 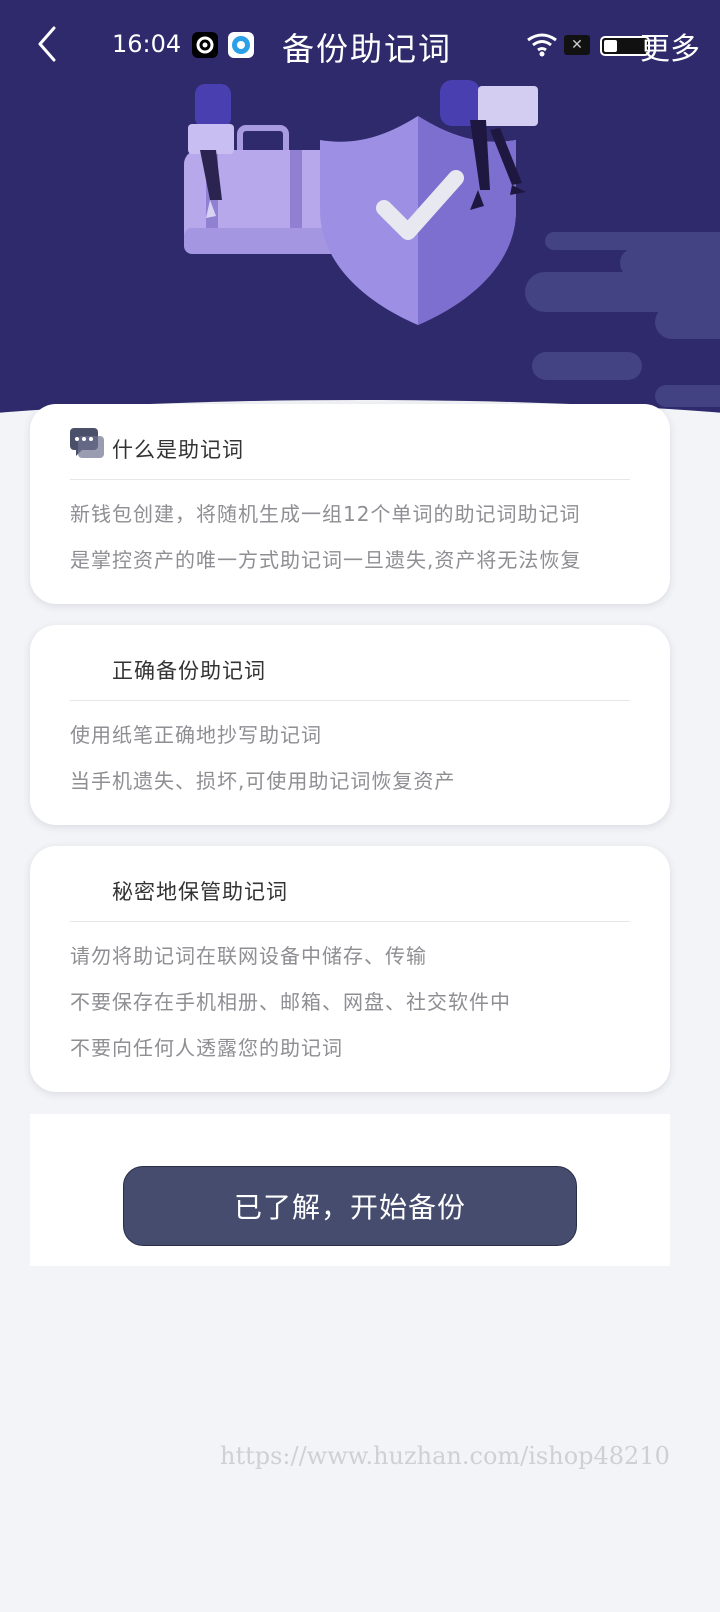 I want to click on card-header: 秘密地保管助记词, so click(x=350, y=894).